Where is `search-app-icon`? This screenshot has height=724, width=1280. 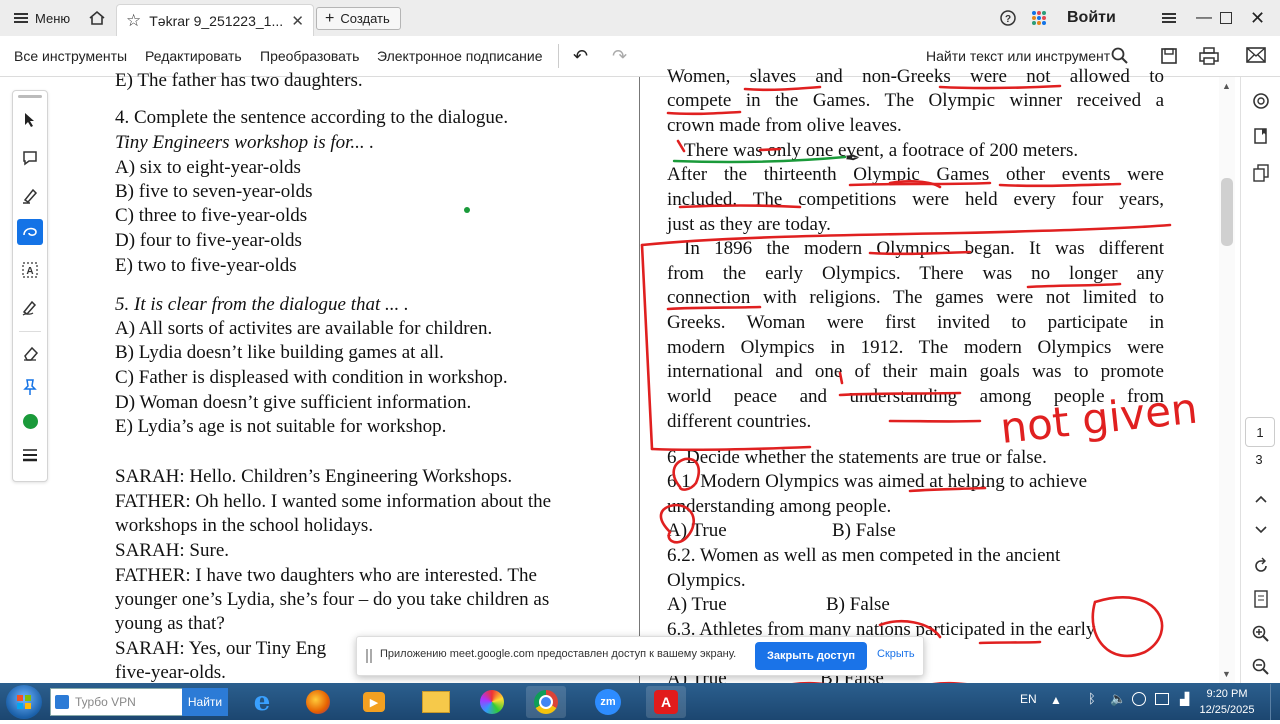 search-app-icon is located at coordinates (62, 702).